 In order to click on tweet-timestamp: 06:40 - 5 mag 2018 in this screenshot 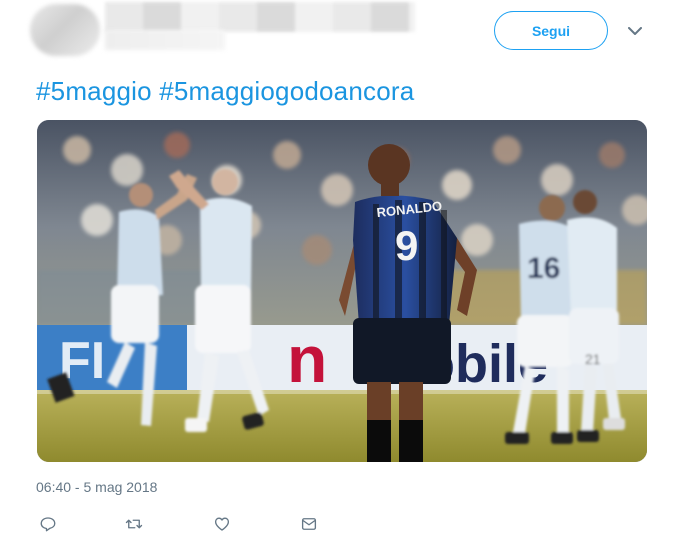, I will do `click(96, 487)`.